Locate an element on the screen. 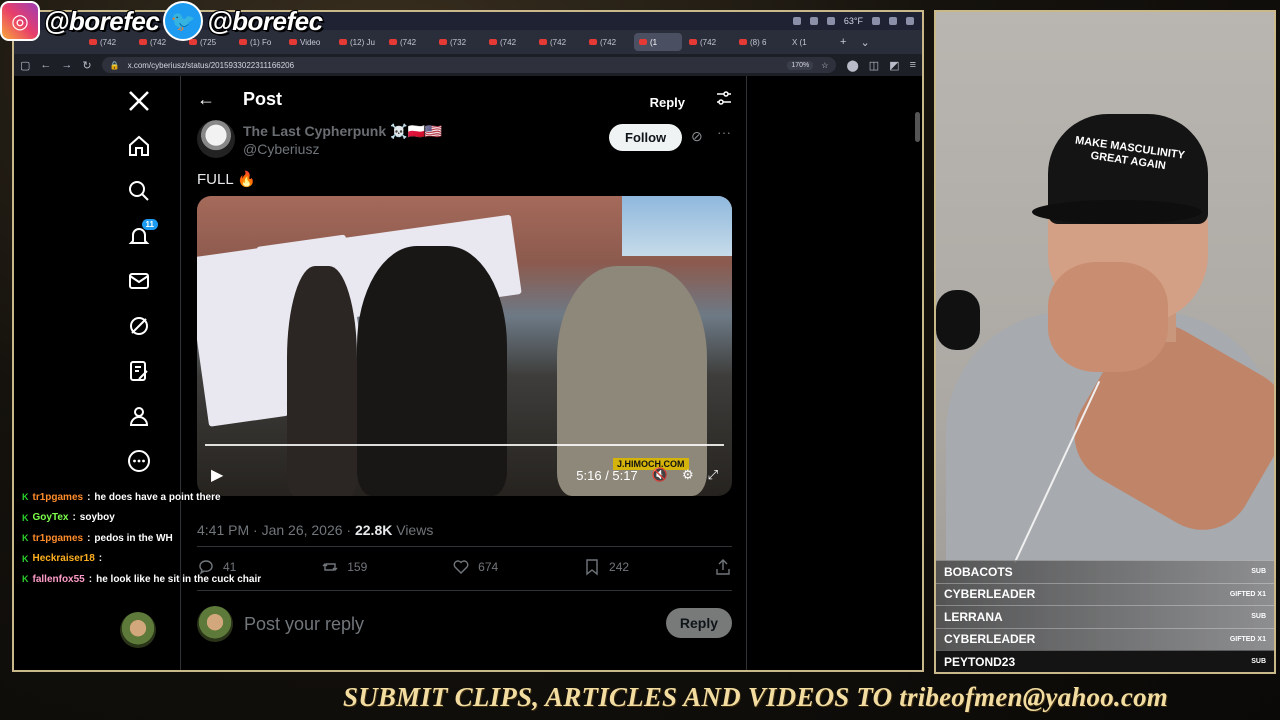 The image size is (1280, 720). control-center-icon is located at coordinates (910, 21).